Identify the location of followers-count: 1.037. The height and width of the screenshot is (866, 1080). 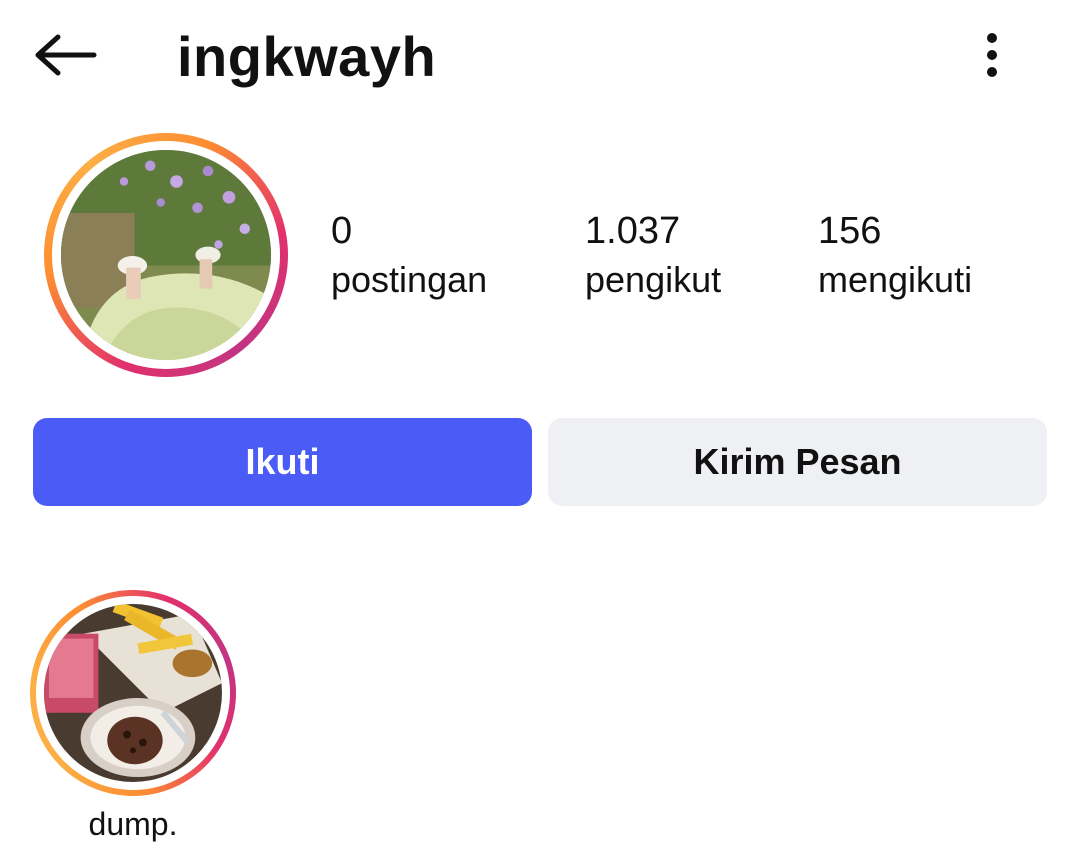
(633, 231).